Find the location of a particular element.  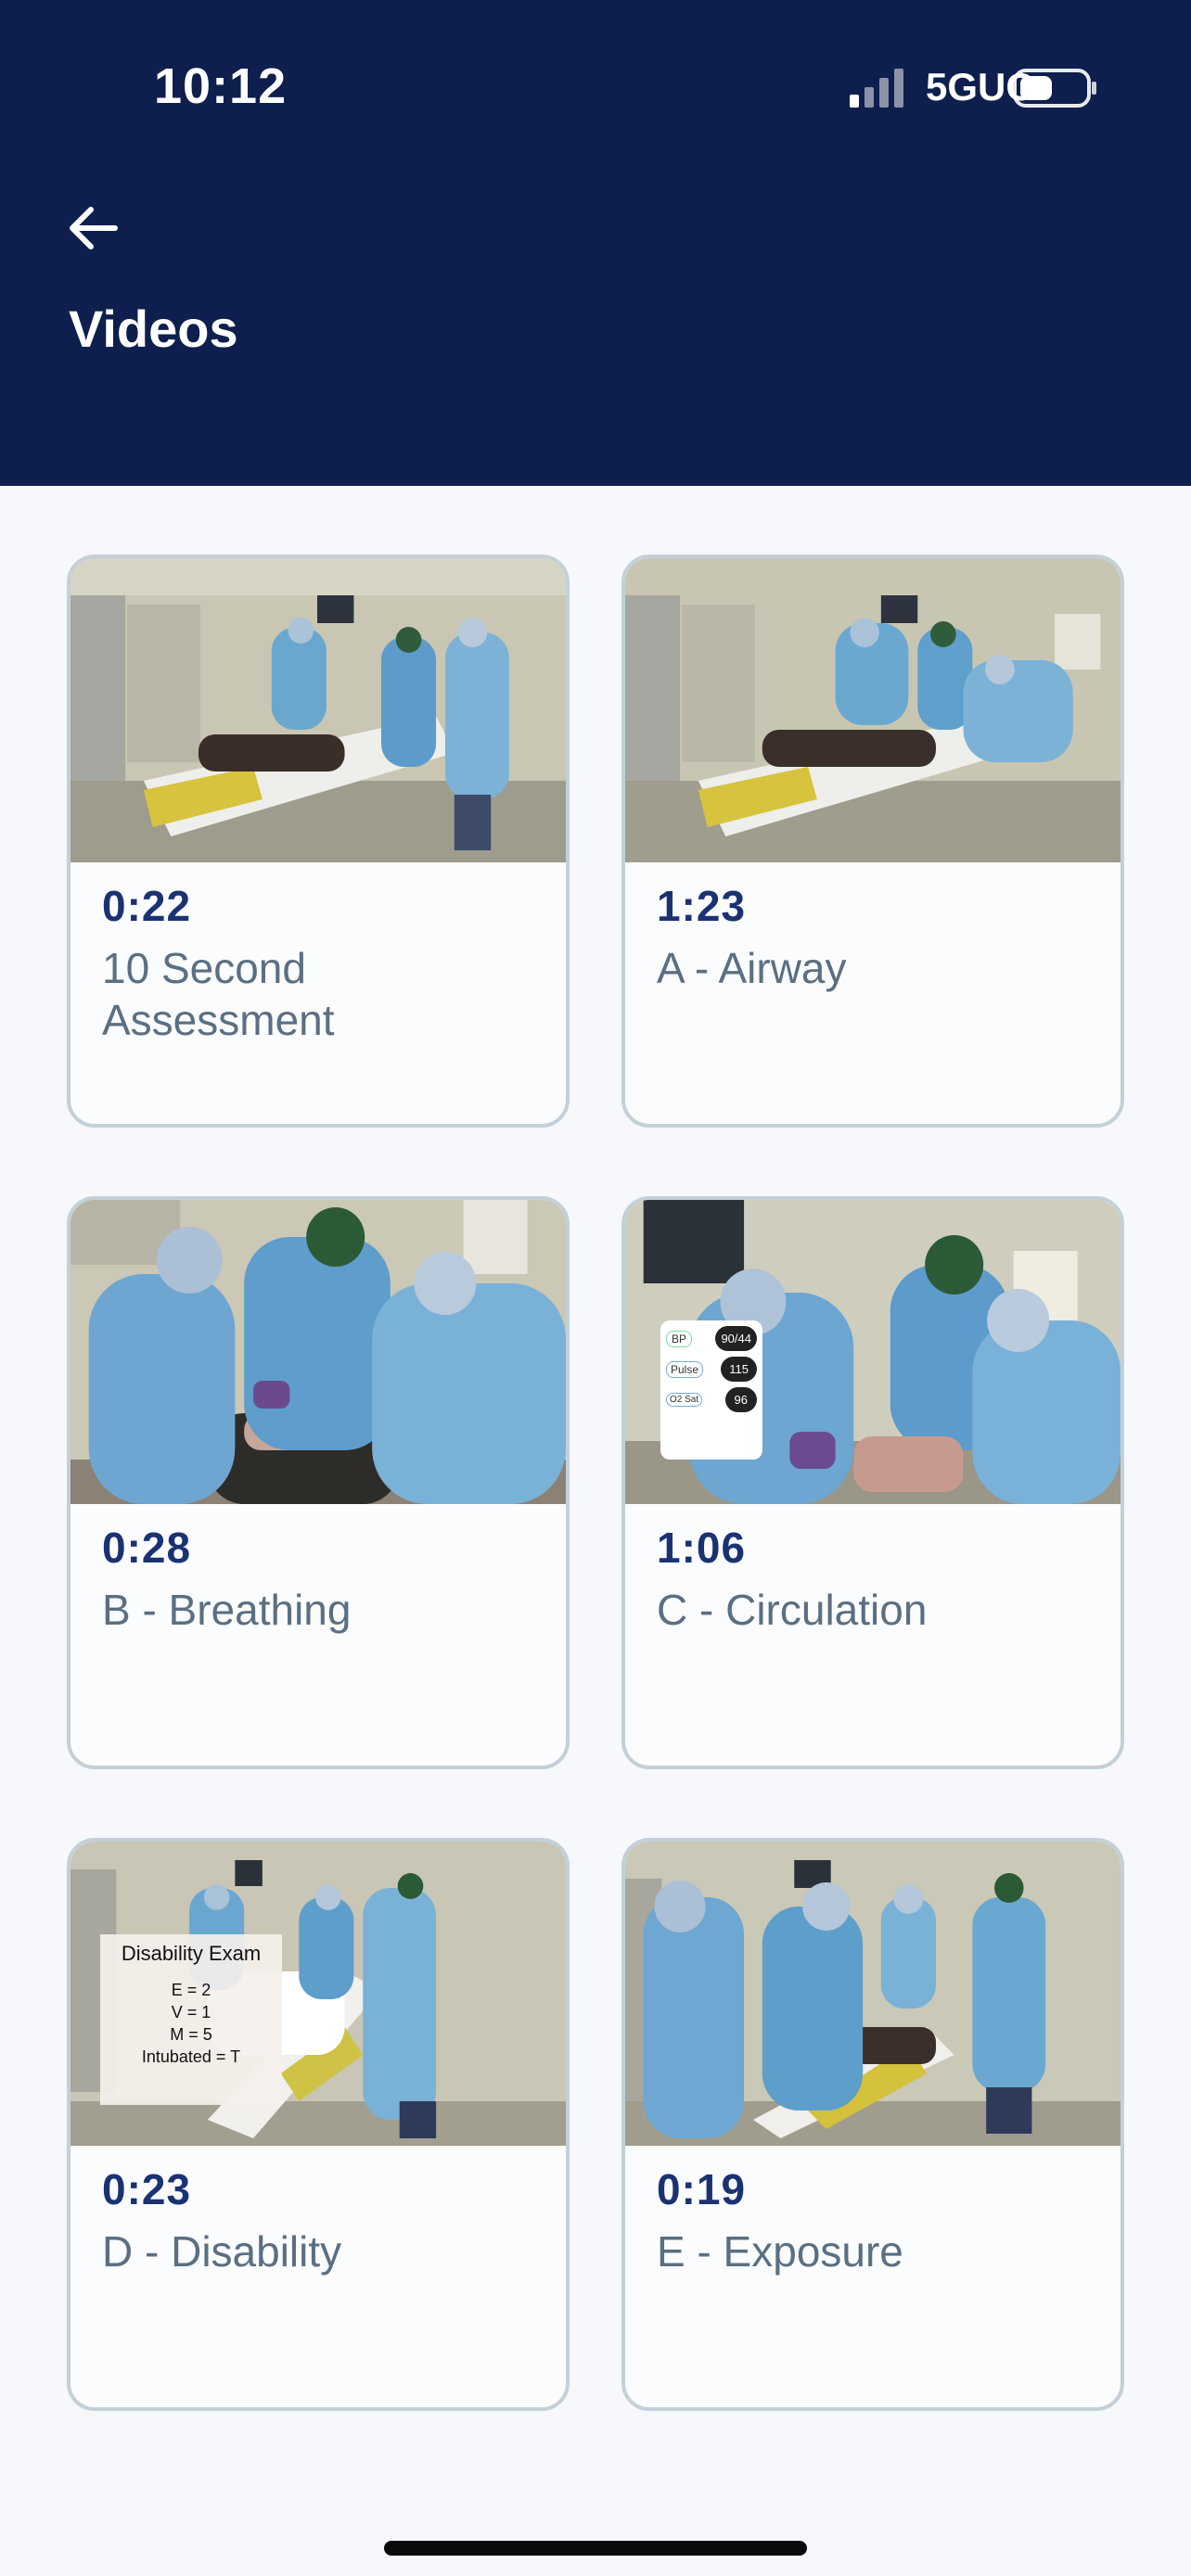

battery-icon is located at coordinates (1054, 89).